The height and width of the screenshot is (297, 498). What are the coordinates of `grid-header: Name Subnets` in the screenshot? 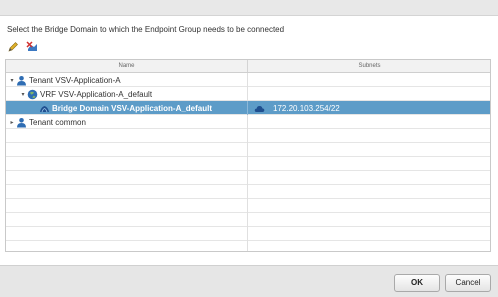 It's located at (248, 66).